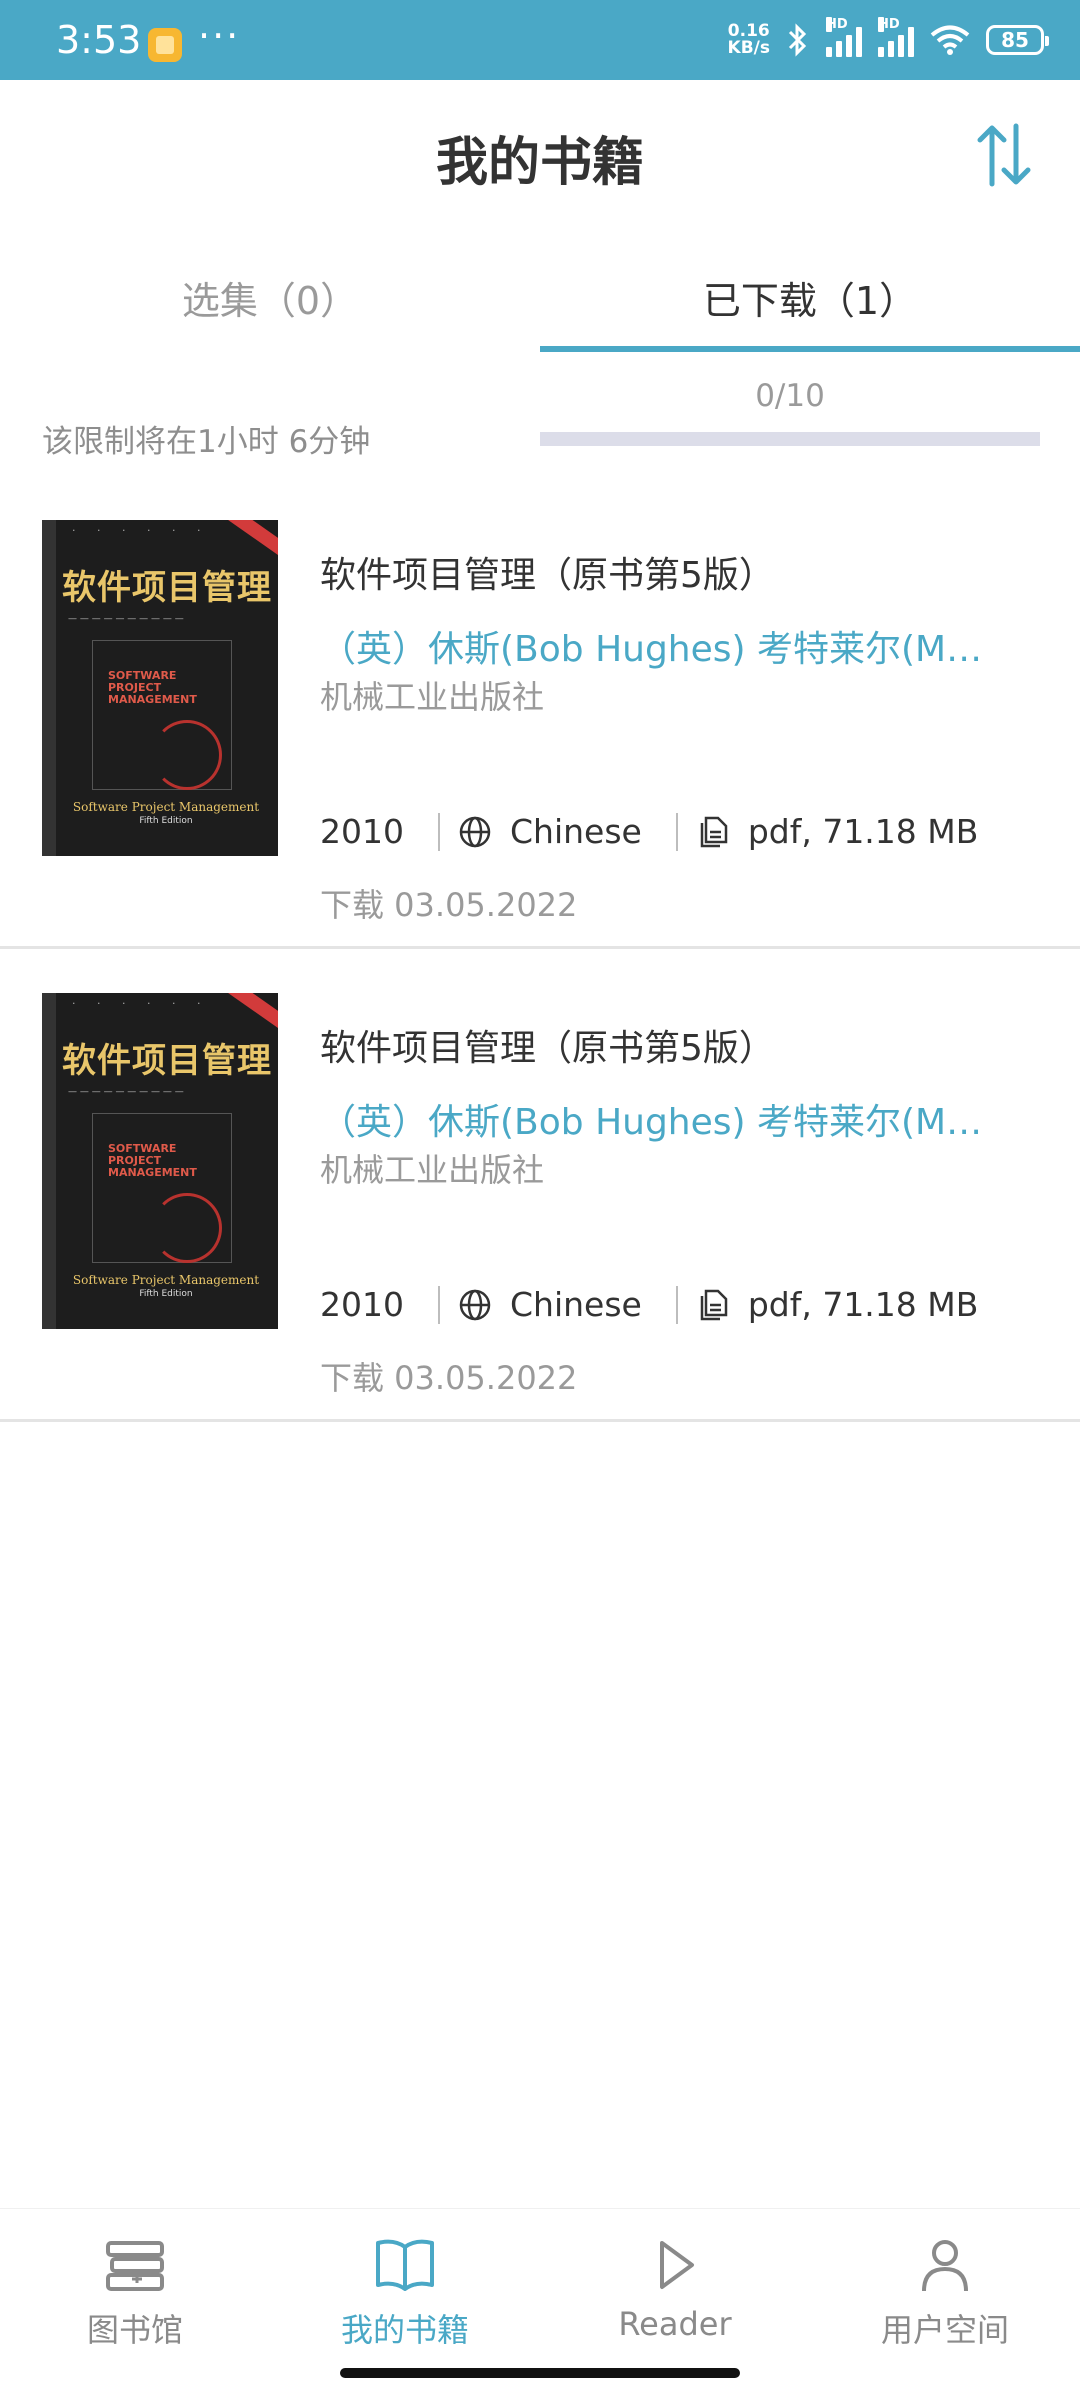 The width and height of the screenshot is (1080, 2400). What do you see at coordinates (950, 40) in the screenshot?
I see `wifi-icon` at bounding box center [950, 40].